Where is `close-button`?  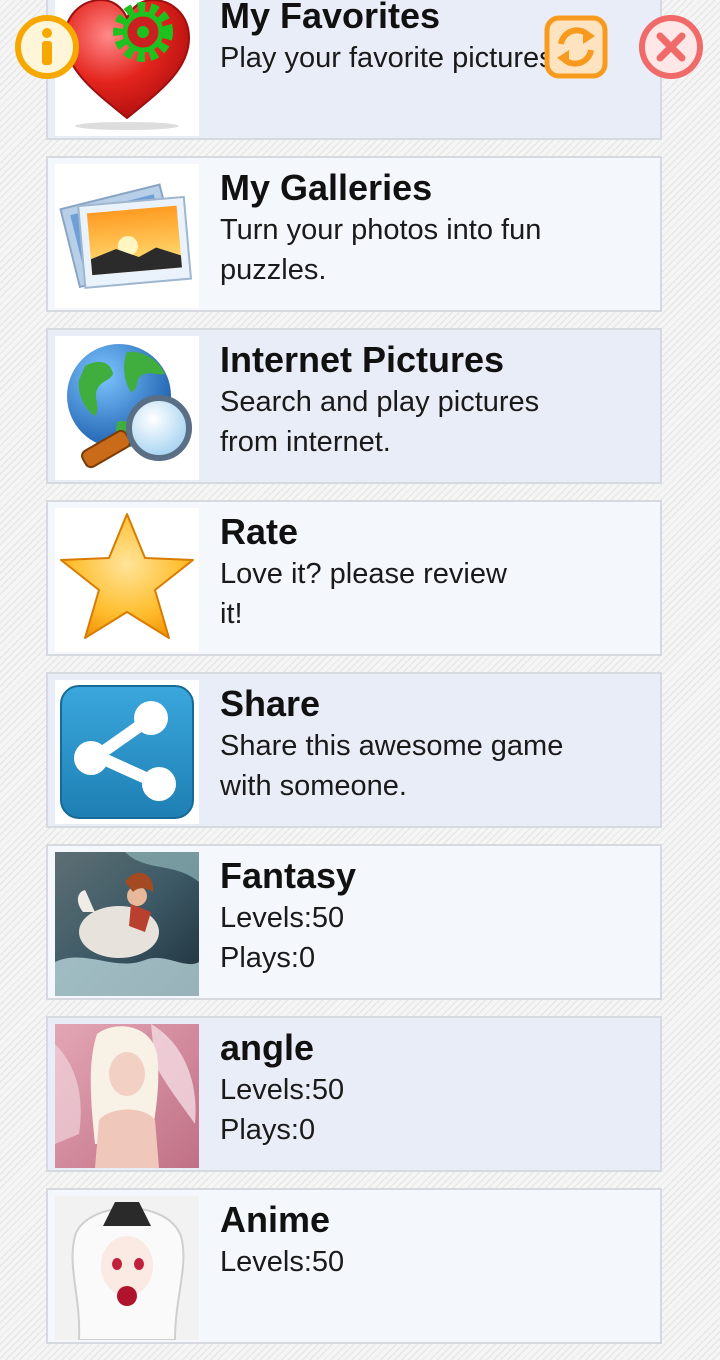
close-button is located at coordinates (671, 47).